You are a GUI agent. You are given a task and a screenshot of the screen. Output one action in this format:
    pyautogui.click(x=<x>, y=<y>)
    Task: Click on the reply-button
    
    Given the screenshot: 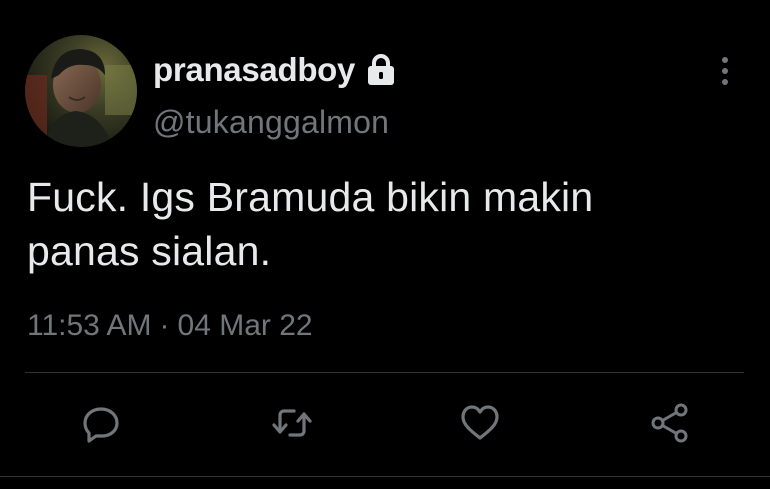 What is the action you would take?
    pyautogui.click(x=101, y=425)
    